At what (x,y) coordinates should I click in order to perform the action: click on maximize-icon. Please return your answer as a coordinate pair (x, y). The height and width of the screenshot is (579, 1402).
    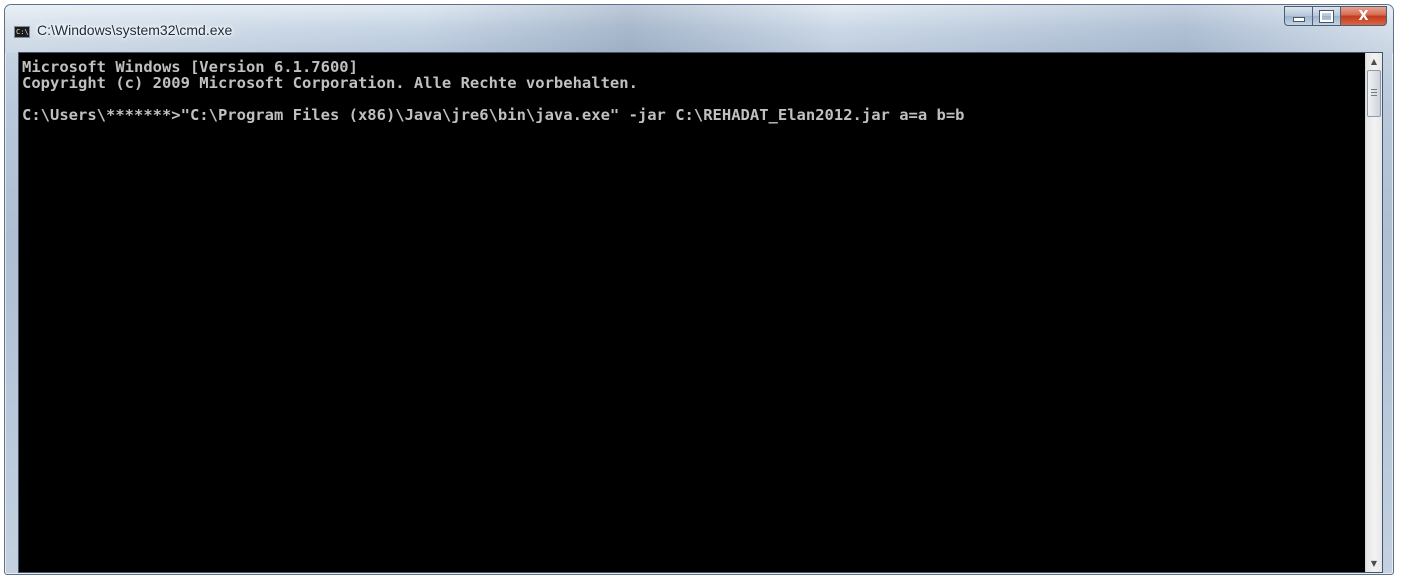
    Looking at the image, I should click on (1326, 16).